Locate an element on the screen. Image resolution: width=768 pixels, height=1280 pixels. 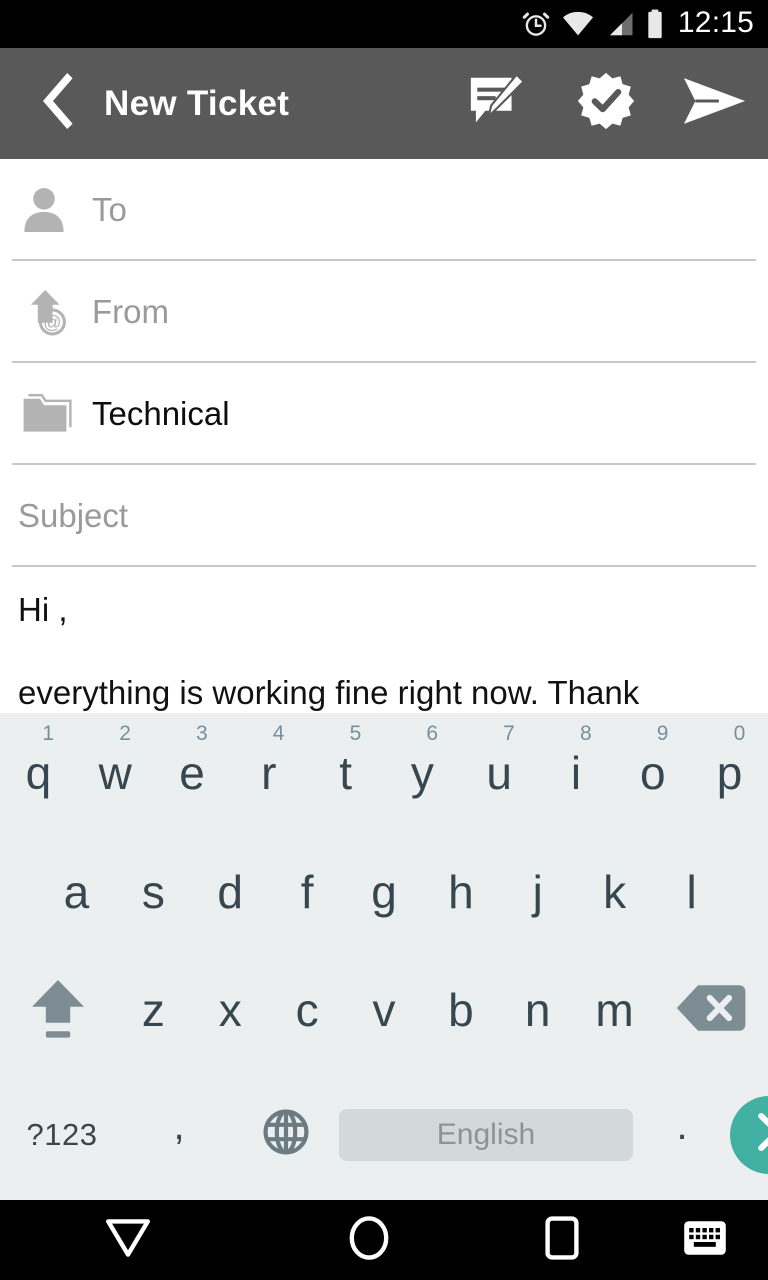
key-w-label: w is located at coordinates (115, 773).